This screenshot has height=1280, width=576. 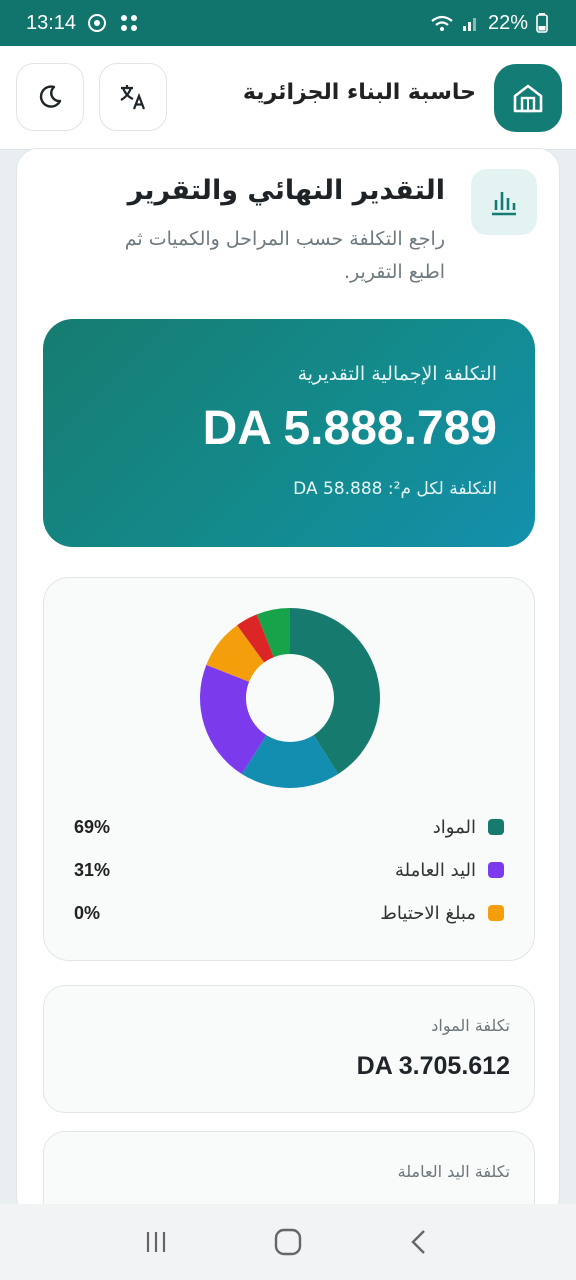 What do you see at coordinates (359, 92) in the screenshot?
I see `app-title: حاسبة البناء الجزائرية` at bounding box center [359, 92].